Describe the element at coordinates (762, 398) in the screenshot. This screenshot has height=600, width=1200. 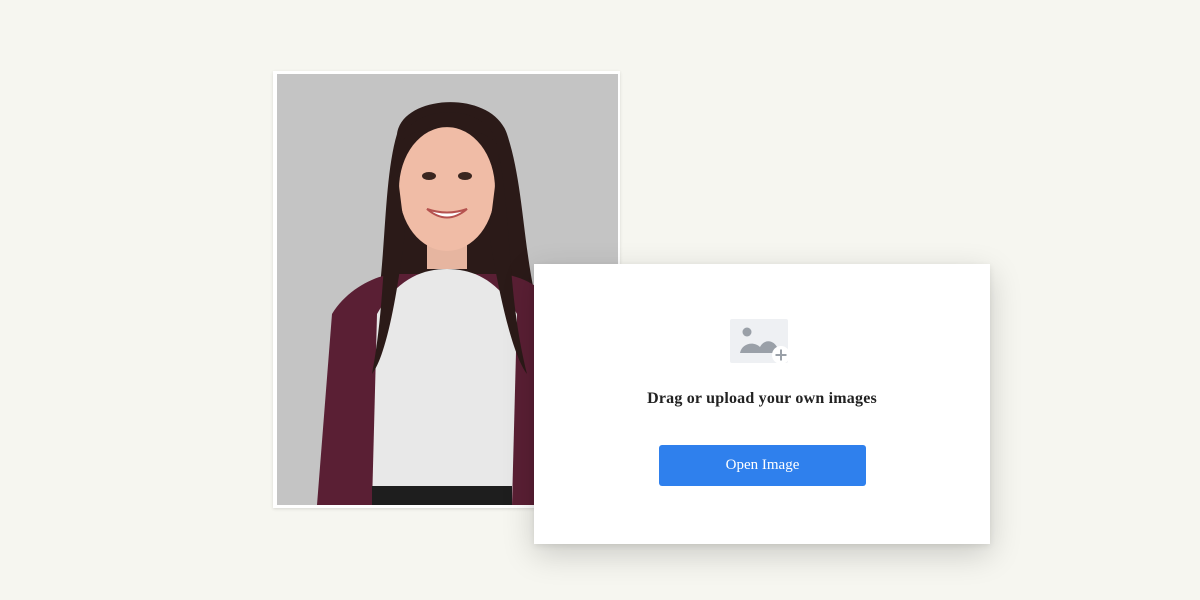
I see `upload-instruction: Drag or upload your own images` at that location.